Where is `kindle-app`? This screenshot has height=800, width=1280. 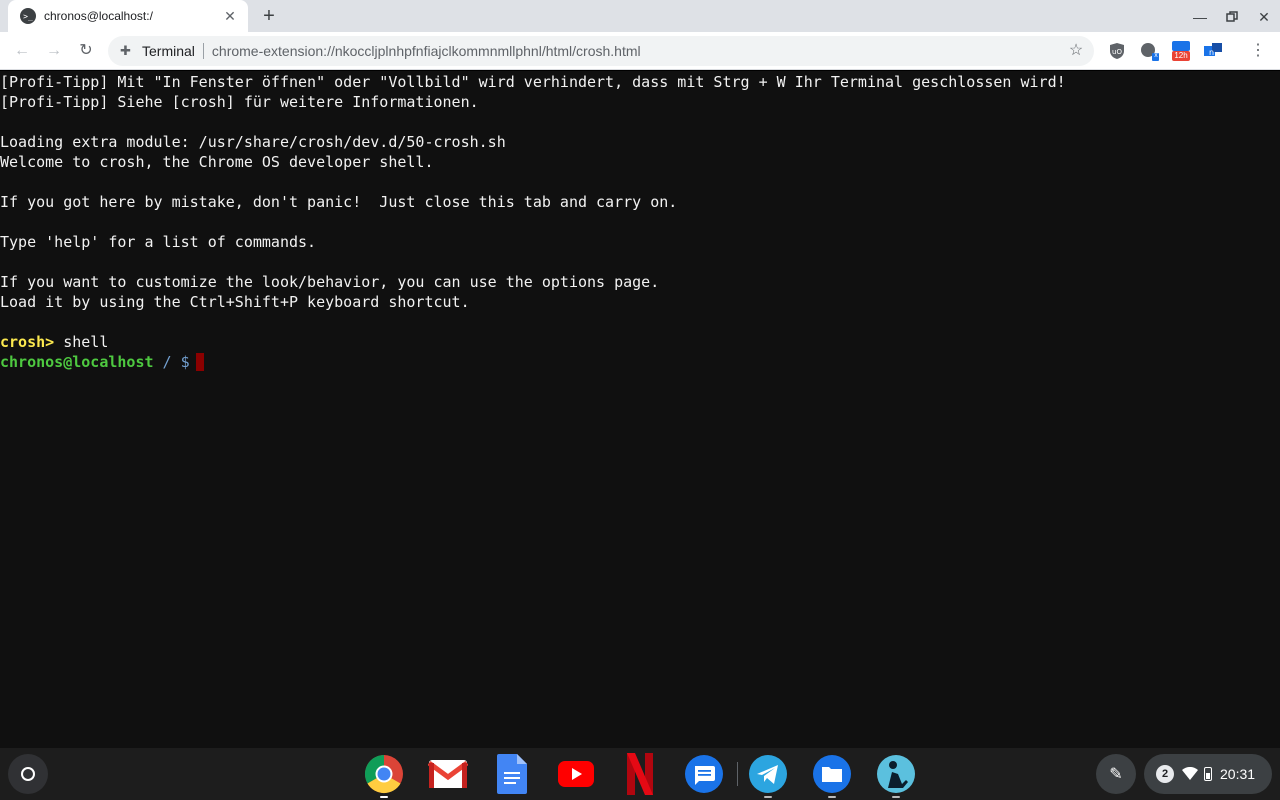
kindle-app is located at coordinates (896, 775).